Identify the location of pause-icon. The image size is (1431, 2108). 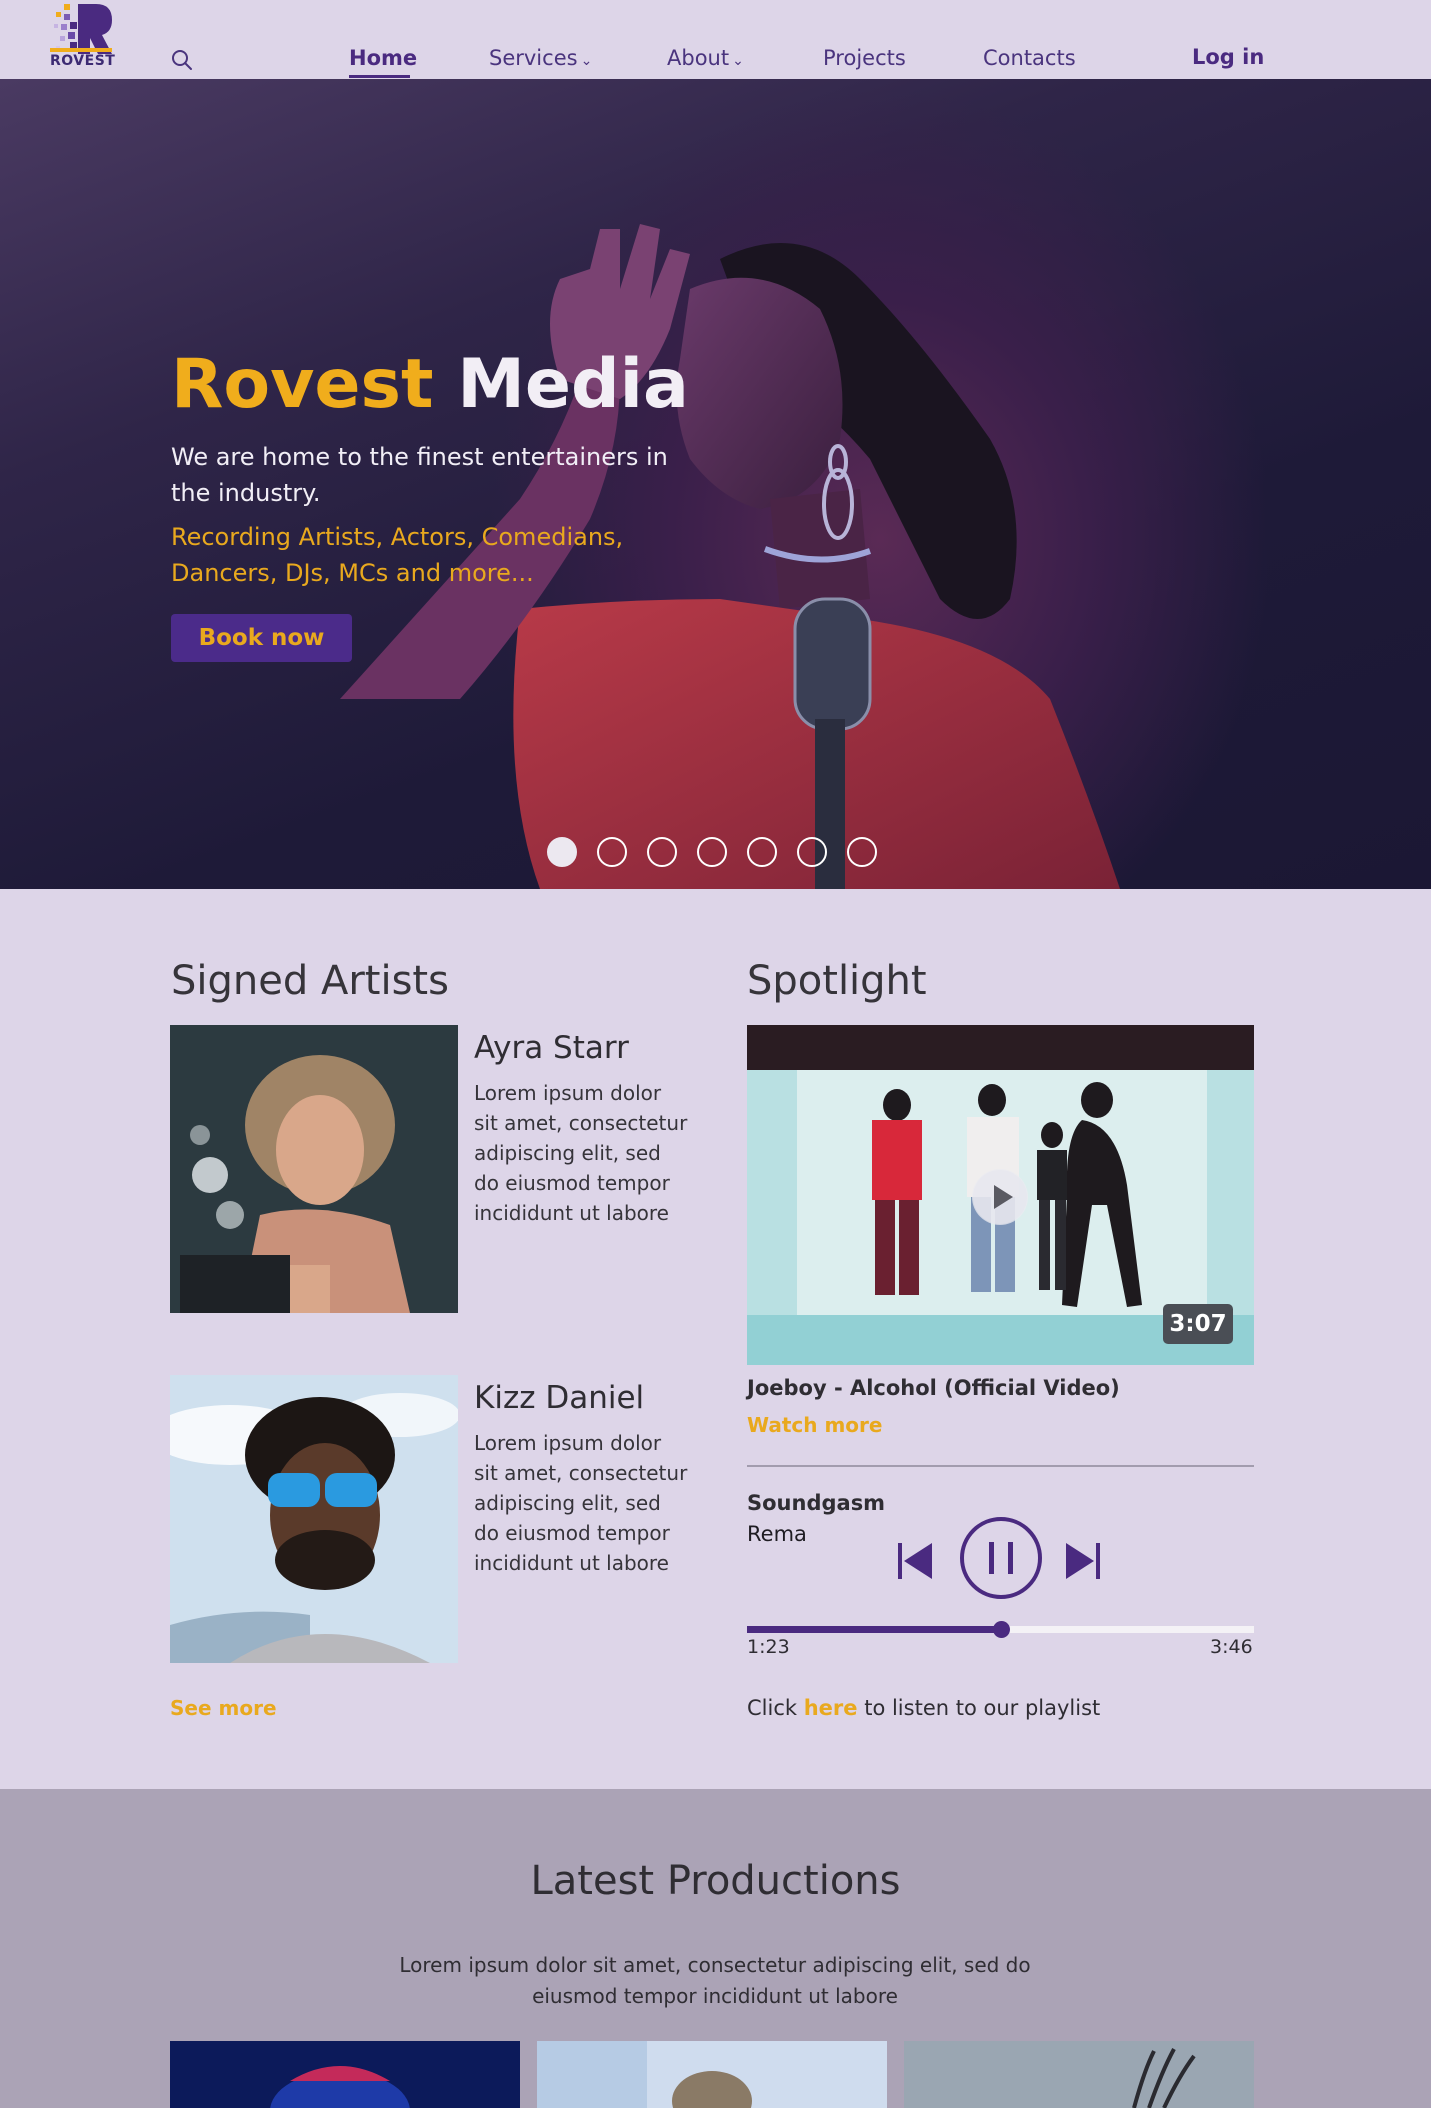
(1001, 1558).